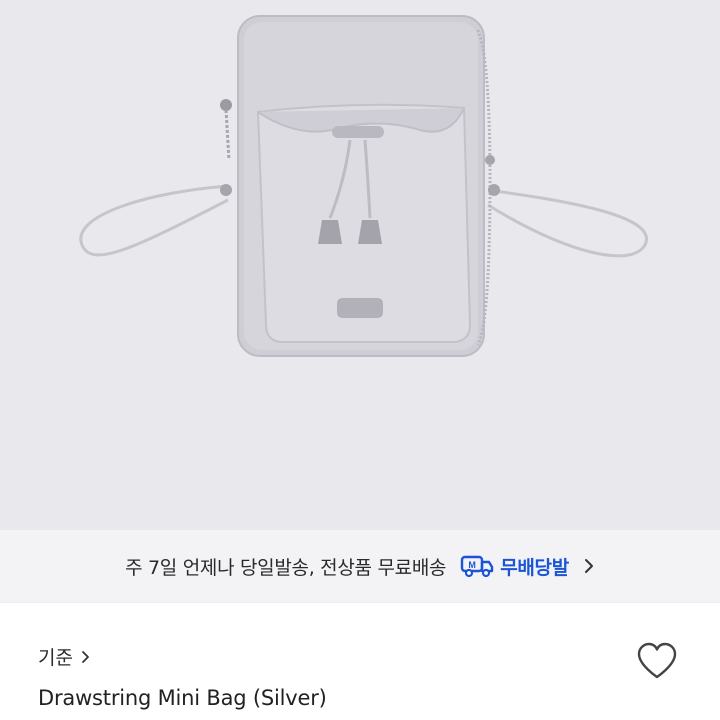  I want to click on heart-outline-icon, so click(657, 660).